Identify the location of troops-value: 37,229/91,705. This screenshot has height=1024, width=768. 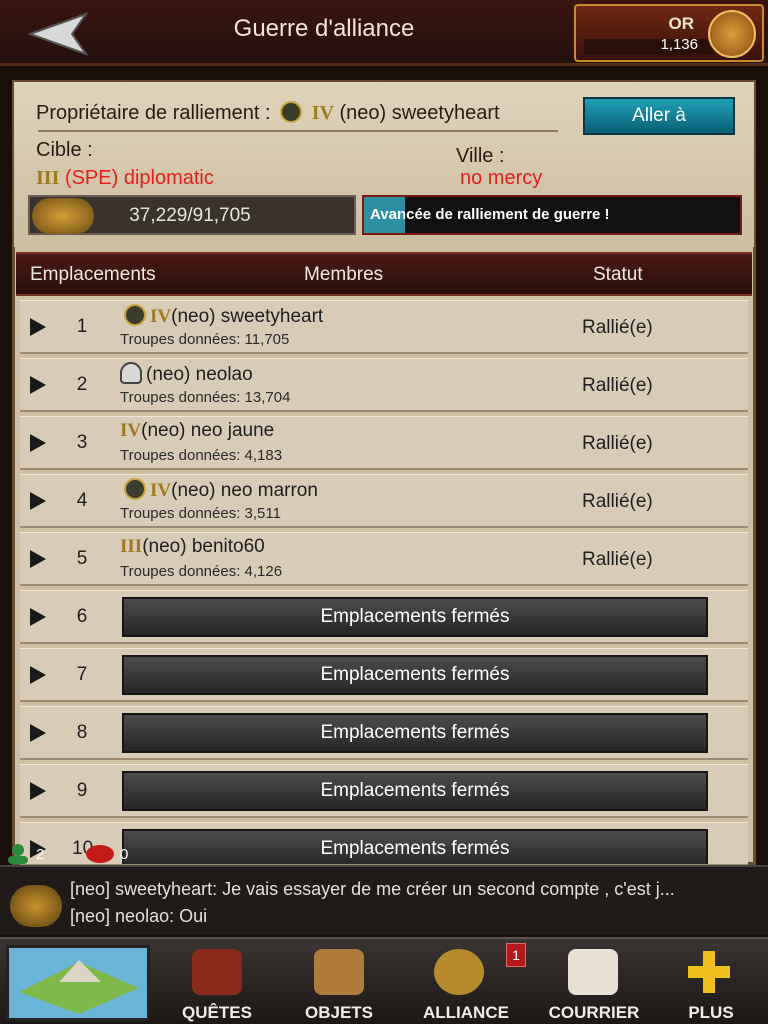
(190, 215).